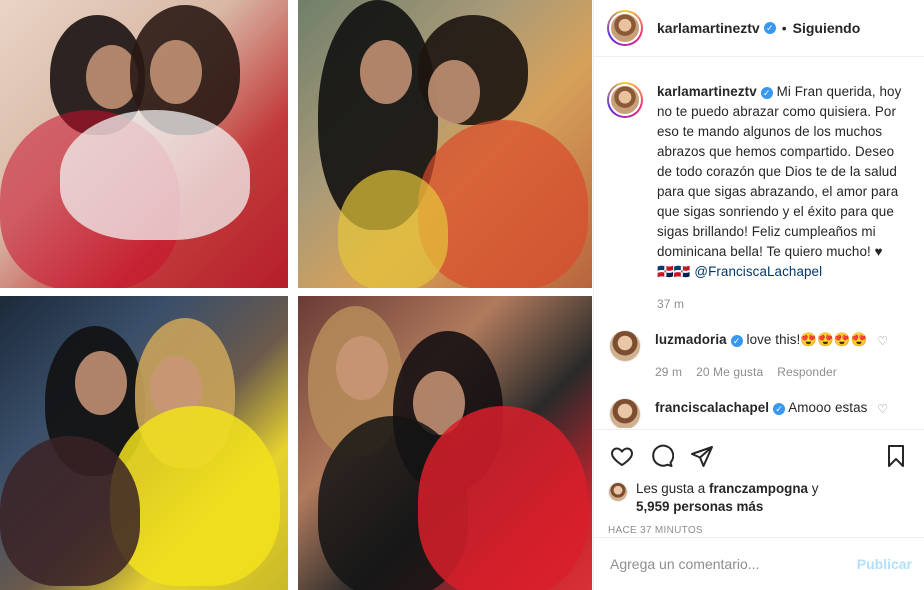 The height and width of the screenshot is (590, 924). Describe the element at coordinates (618, 492) in the screenshot. I see `liker-avatar` at that location.